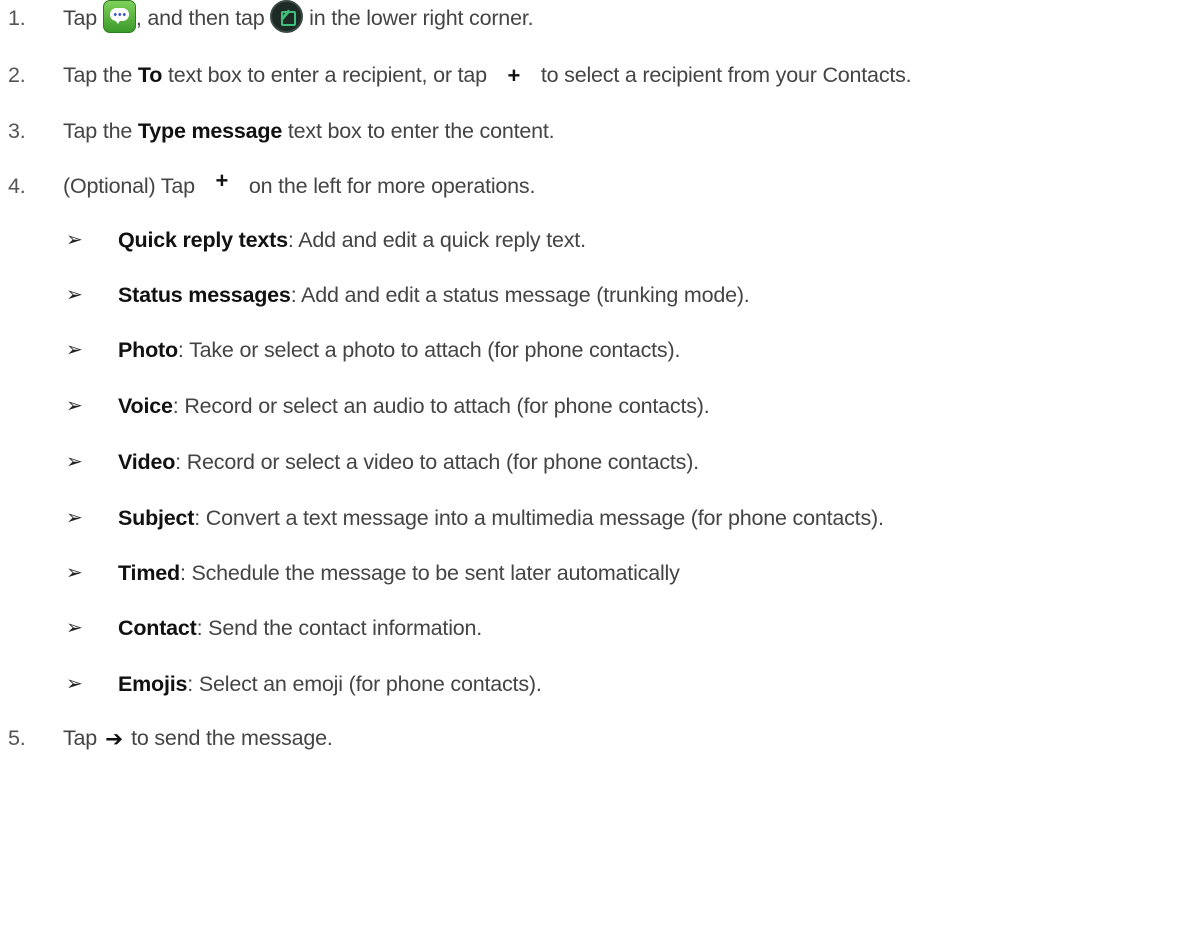 The image size is (1185, 925). I want to click on step-text-part: to send the message., so click(232, 738).